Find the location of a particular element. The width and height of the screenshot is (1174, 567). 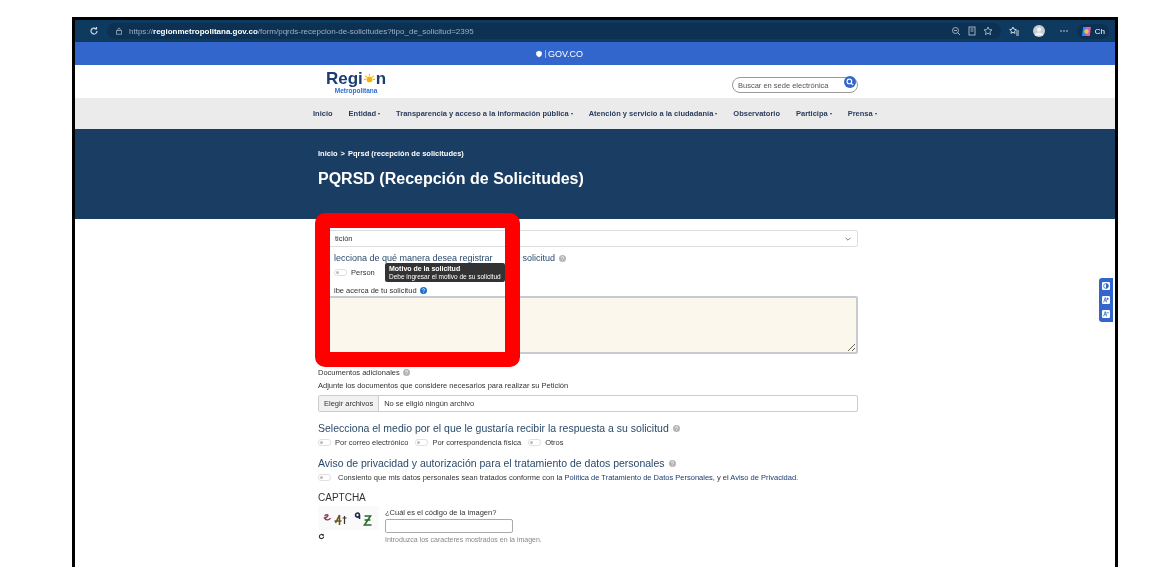

chevron-icon is located at coordinates (848, 238).